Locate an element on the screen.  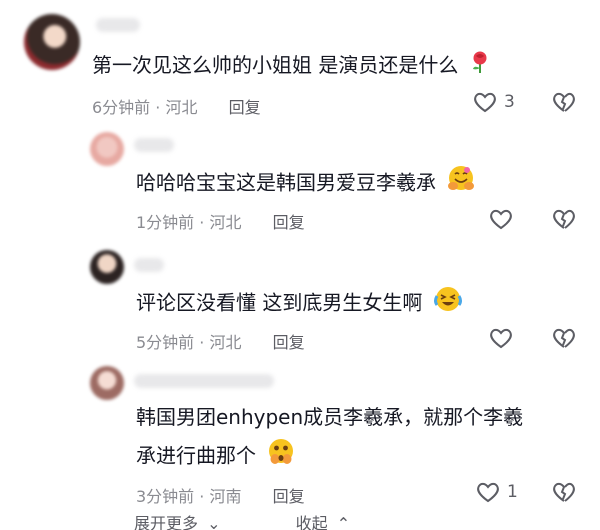
comment-meta: 5分钟前 · 河北 回复 is located at coordinates (220, 341).